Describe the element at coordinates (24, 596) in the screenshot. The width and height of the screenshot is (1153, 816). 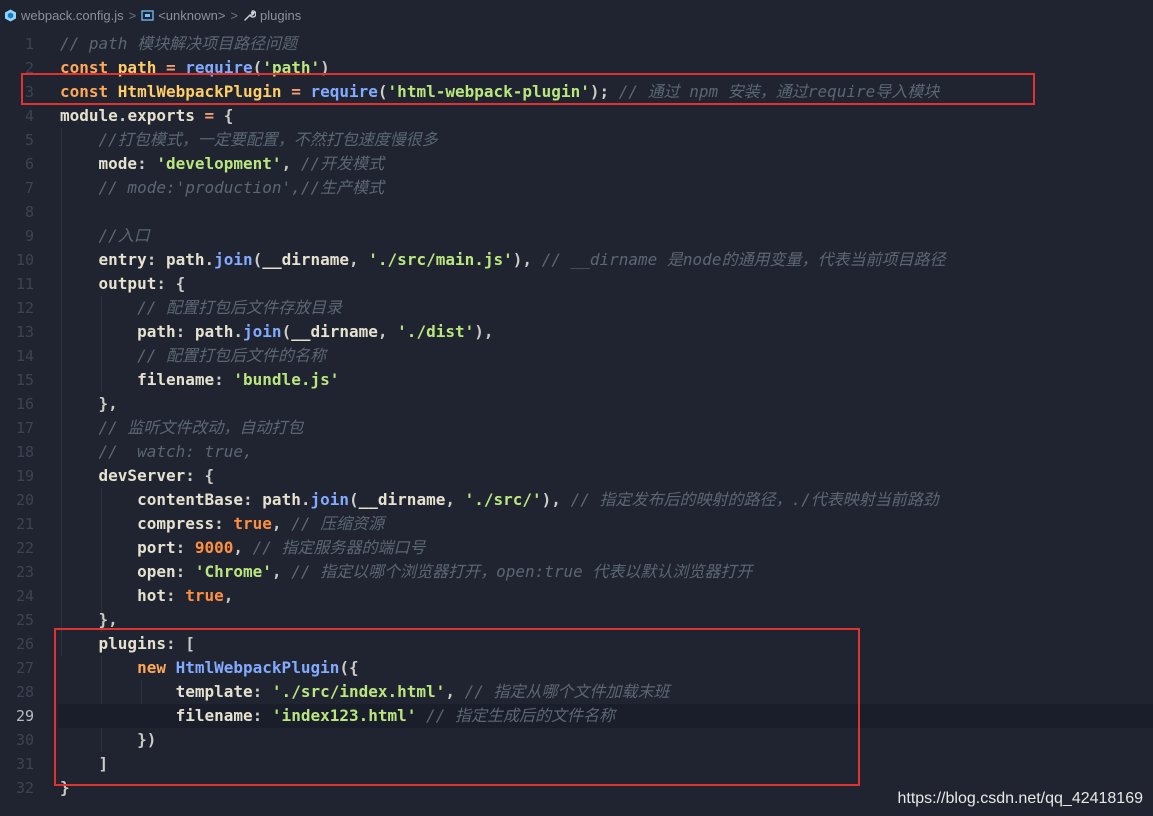
I see `line-number: 24` at that location.